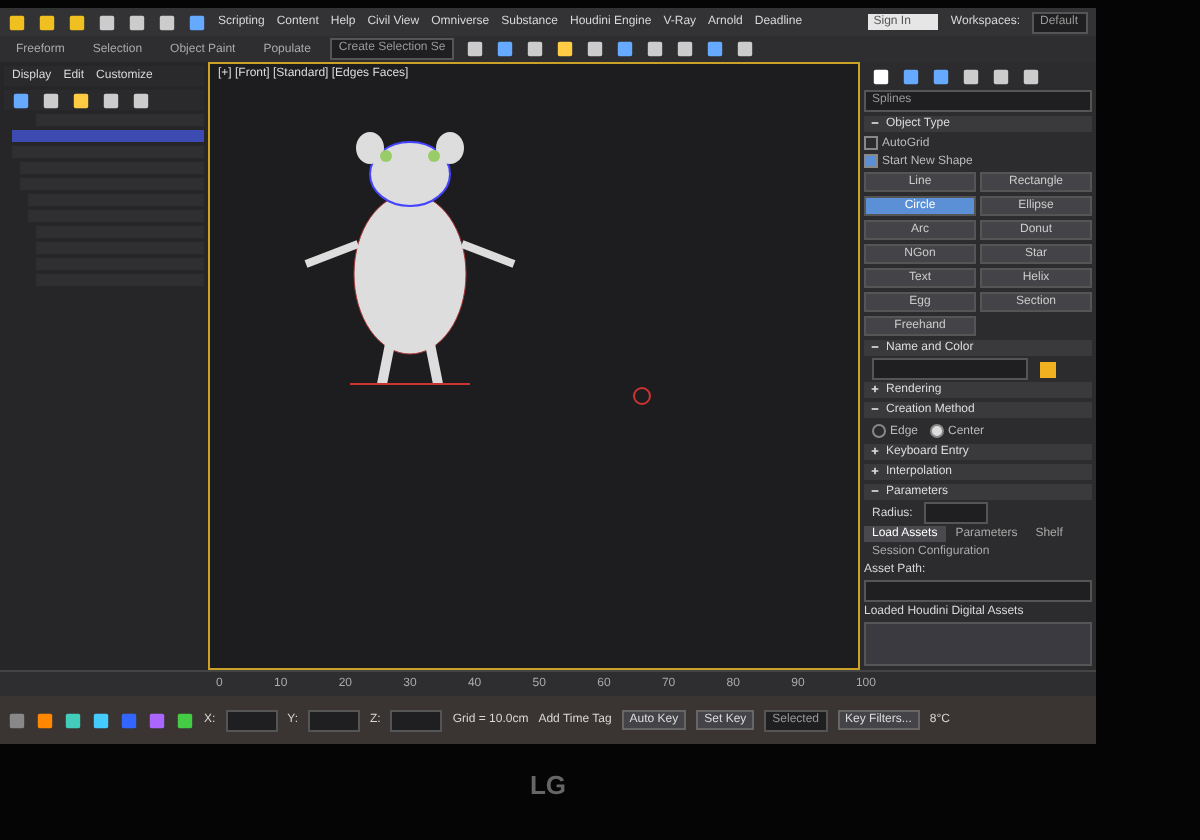  Describe the element at coordinates (950, 369) in the screenshot. I see `name-field` at that location.